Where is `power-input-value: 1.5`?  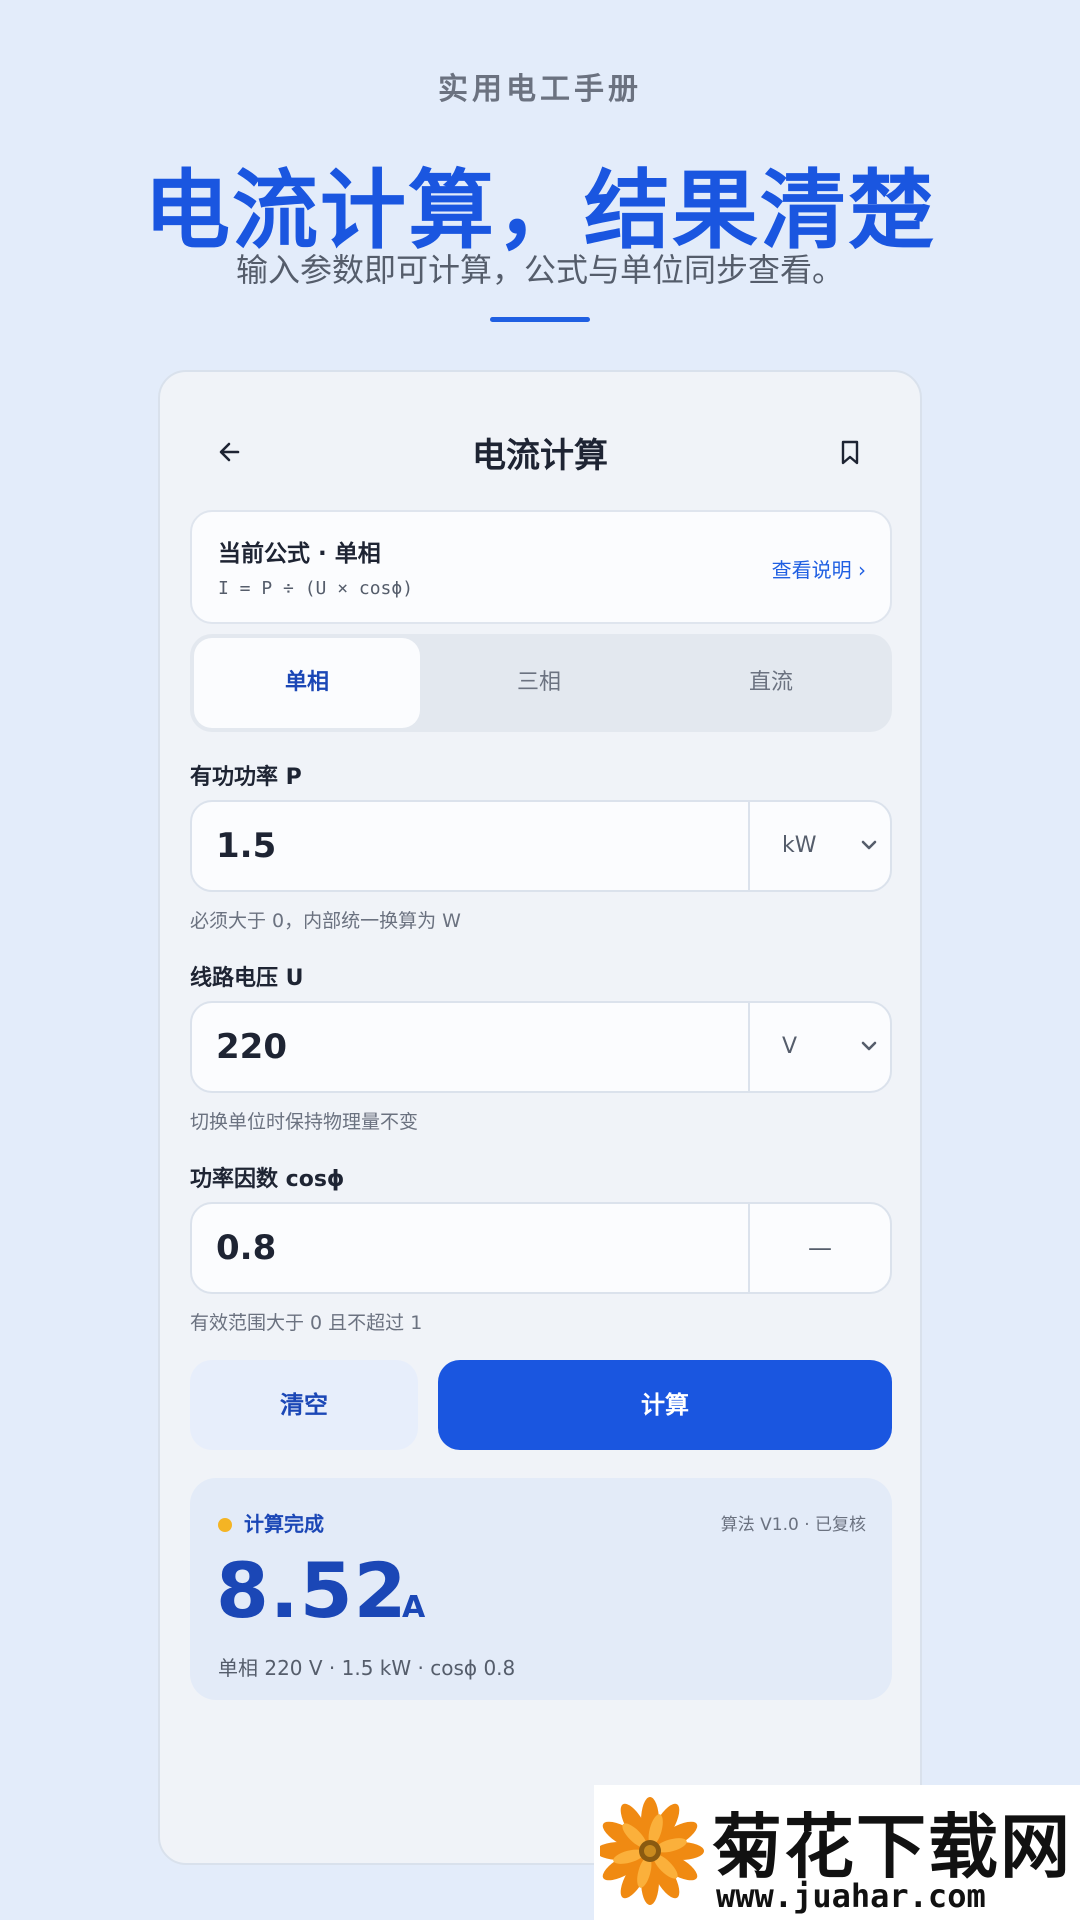
power-input-value: 1.5 is located at coordinates (246, 846).